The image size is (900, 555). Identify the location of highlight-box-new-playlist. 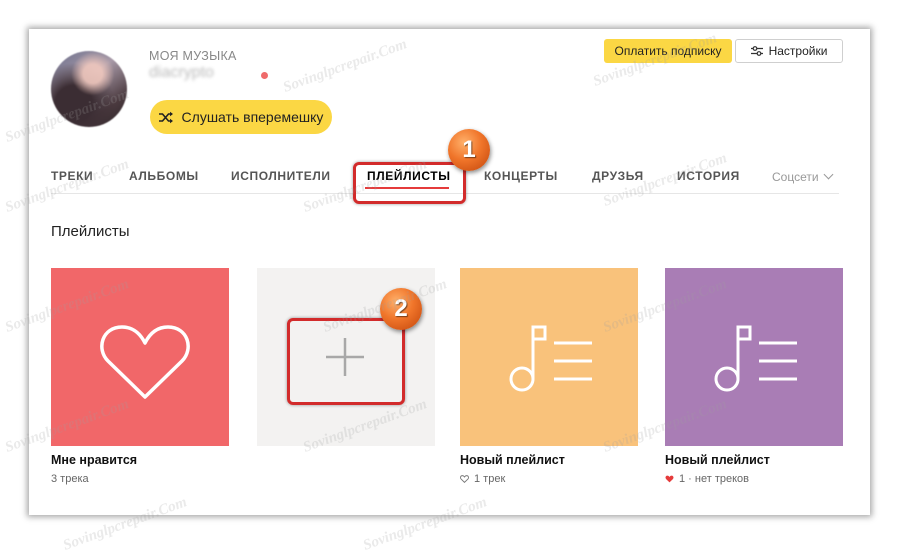
(346, 361).